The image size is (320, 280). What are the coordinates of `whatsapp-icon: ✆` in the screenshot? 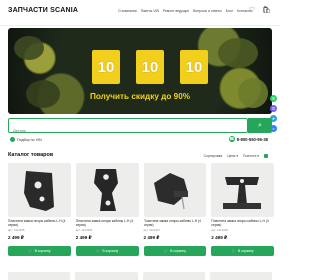 It's located at (273, 98).